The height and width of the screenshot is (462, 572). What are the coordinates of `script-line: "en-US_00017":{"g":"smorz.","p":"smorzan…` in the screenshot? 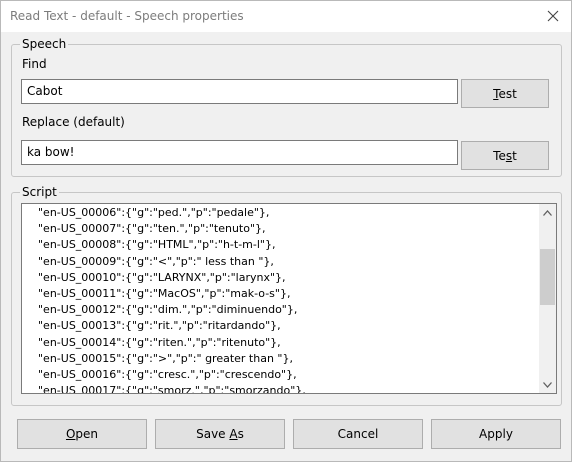 It's located at (172, 389).